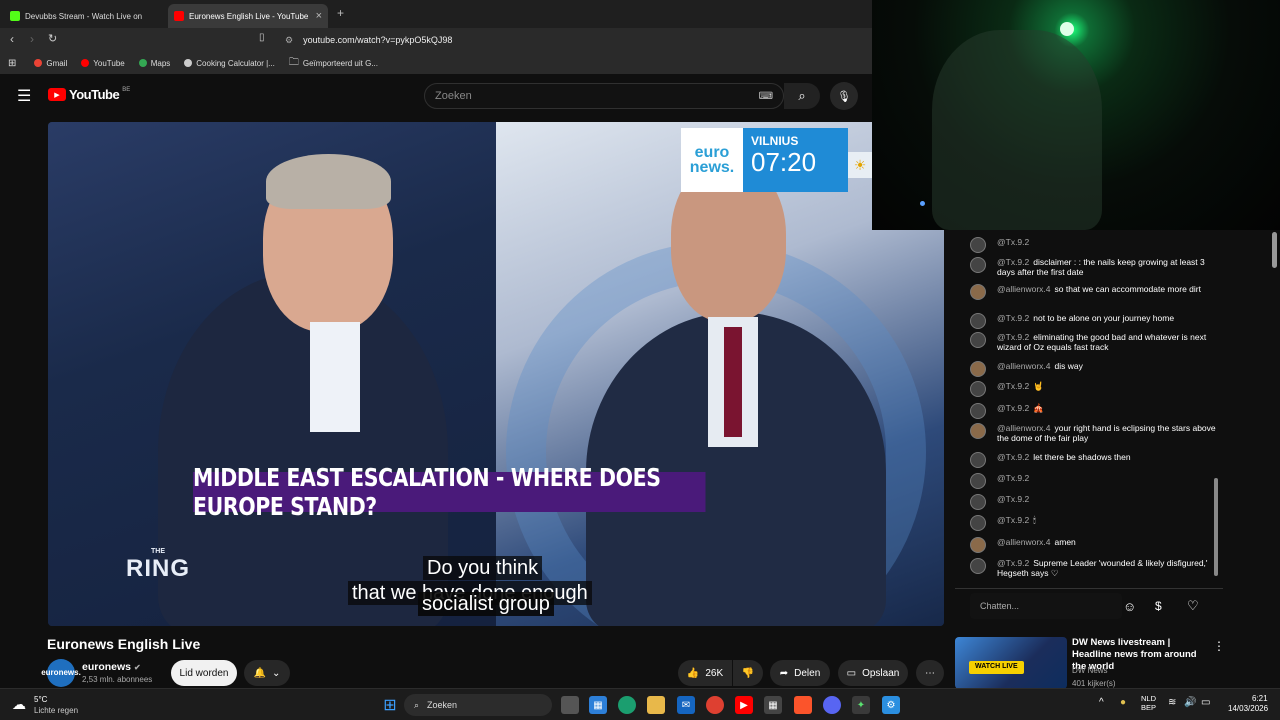 This screenshot has height=720, width=1280. Describe the element at coordinates (12, 39) in the screenshot. I see `back-icon: ‹` at that location.